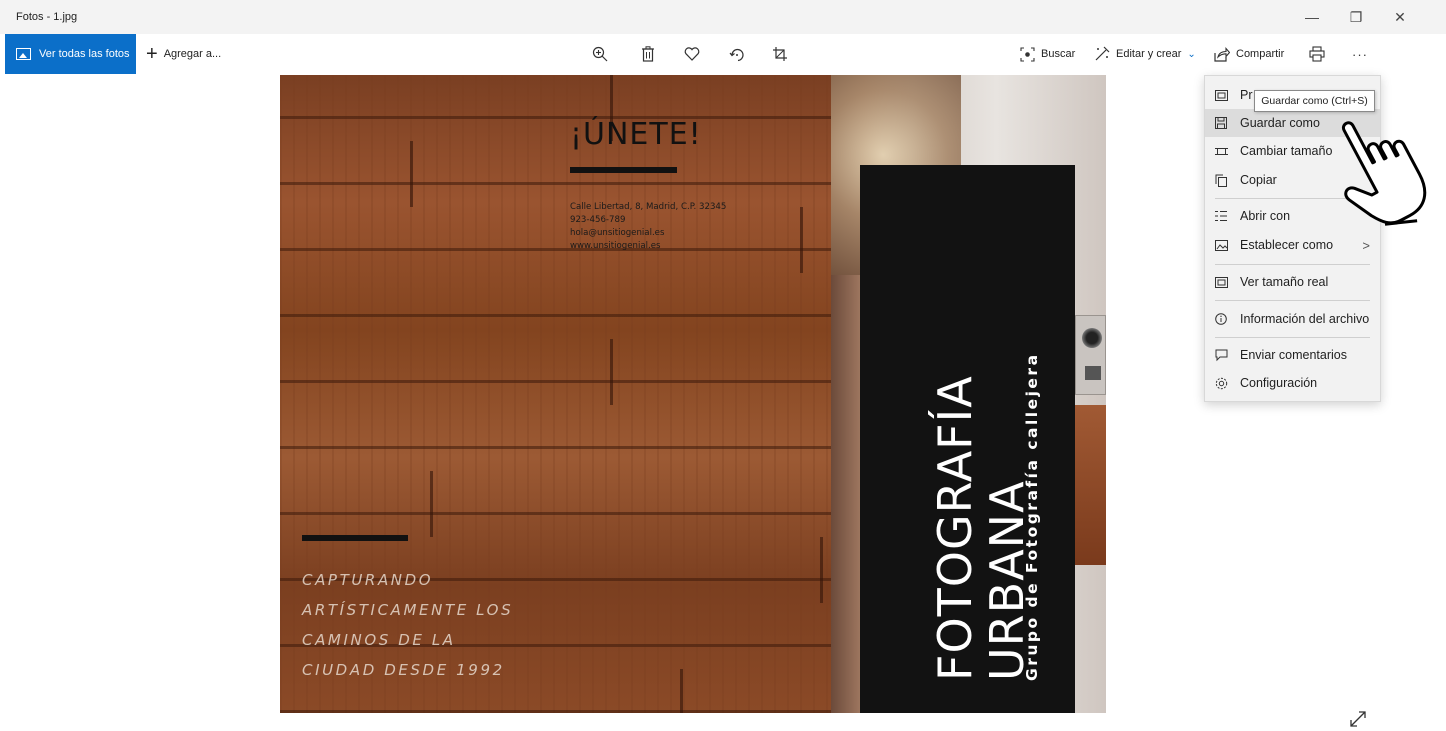  I want to click on minimize-button: —, so click(1312, 17).